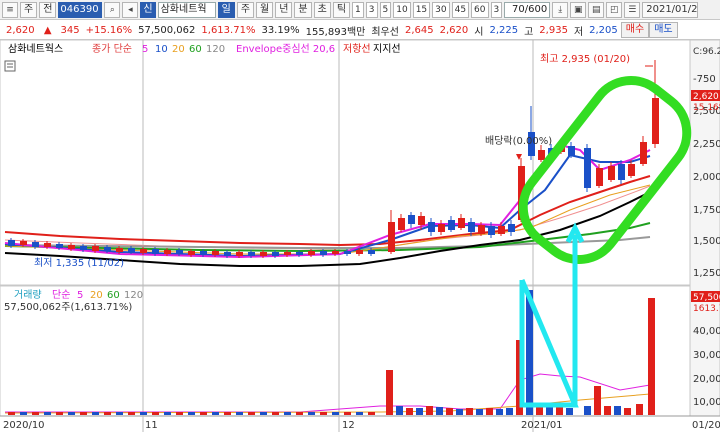 The image size is (720, 432). Describe the element at coordinates (402, 9) in the screenshot. I see `interval-10: 10` at that location.